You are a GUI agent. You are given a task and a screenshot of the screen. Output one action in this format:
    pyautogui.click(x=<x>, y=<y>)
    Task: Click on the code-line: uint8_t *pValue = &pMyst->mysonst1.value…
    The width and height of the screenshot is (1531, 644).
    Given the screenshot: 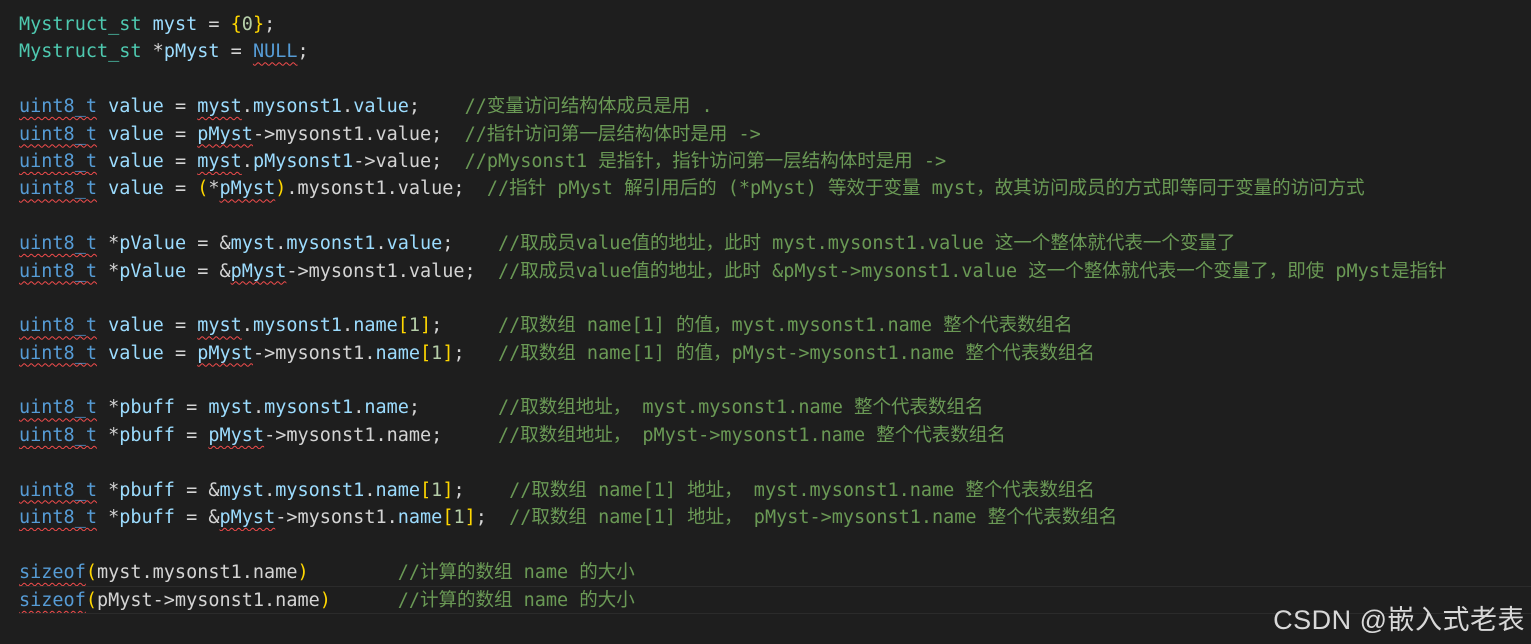 What is the action you would take?
    pyautogui.click(x=775, y=271)
    